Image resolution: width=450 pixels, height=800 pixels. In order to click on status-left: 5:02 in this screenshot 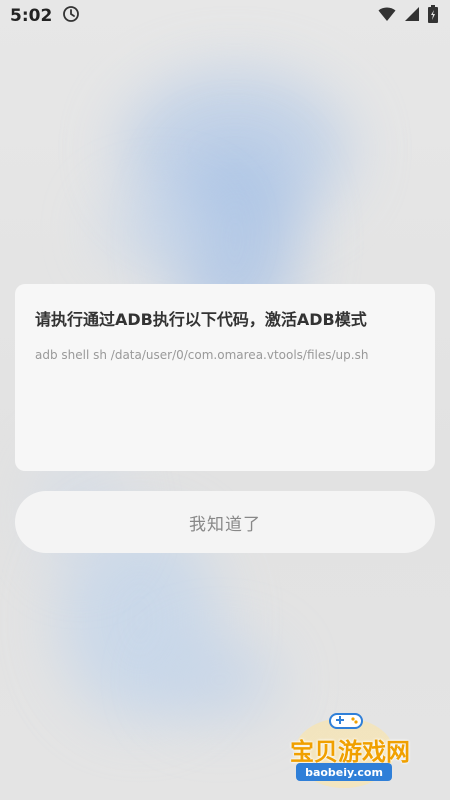, I will do `click(45, 16)`.